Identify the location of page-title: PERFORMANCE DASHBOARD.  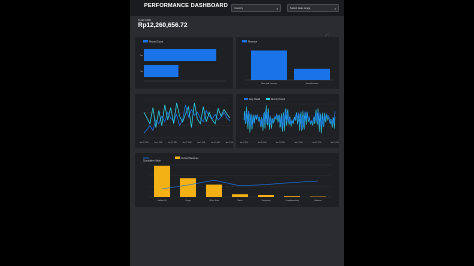
(186, 6).